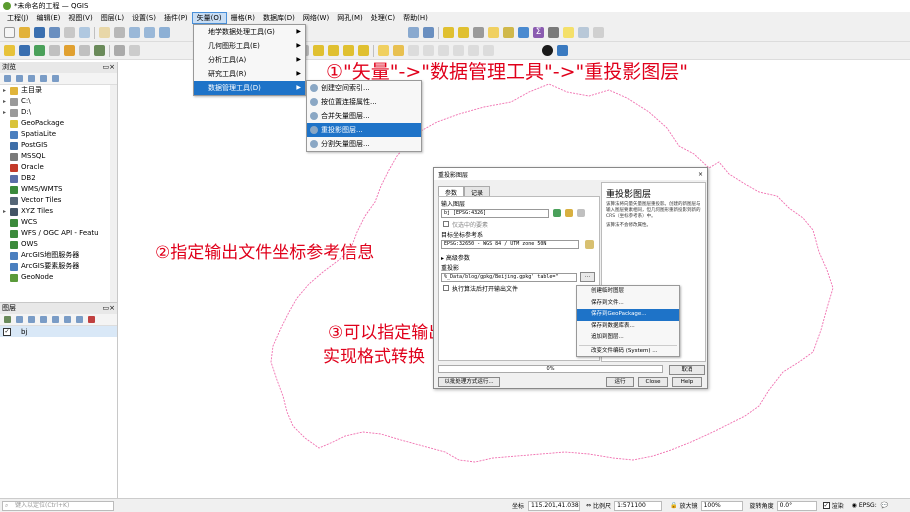 The height and width of the screenshot is (512, 910). What do you see at coordinates (58, 101) in the screenshot?
I see `browser-item: ▸ C:\` at bounding box center [58, 101].